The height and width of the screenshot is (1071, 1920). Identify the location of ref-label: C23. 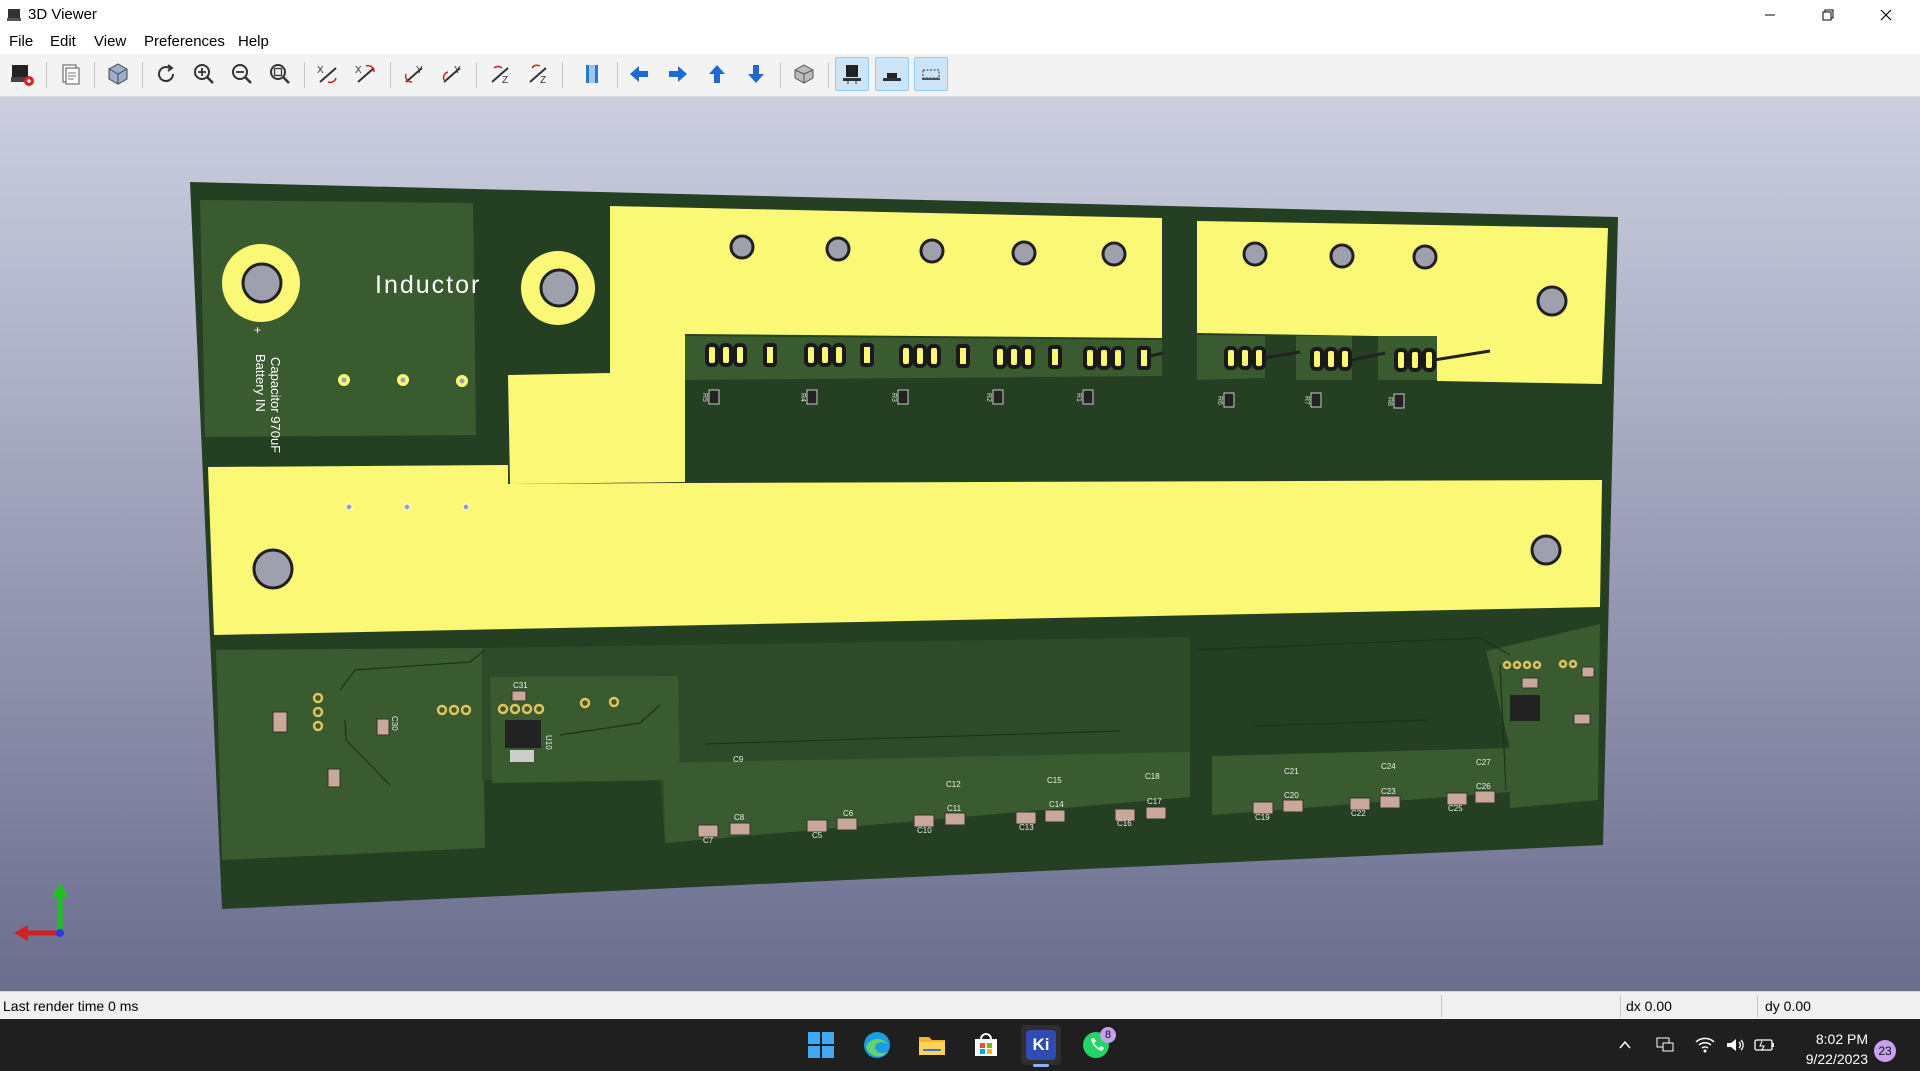
(1388, 791).